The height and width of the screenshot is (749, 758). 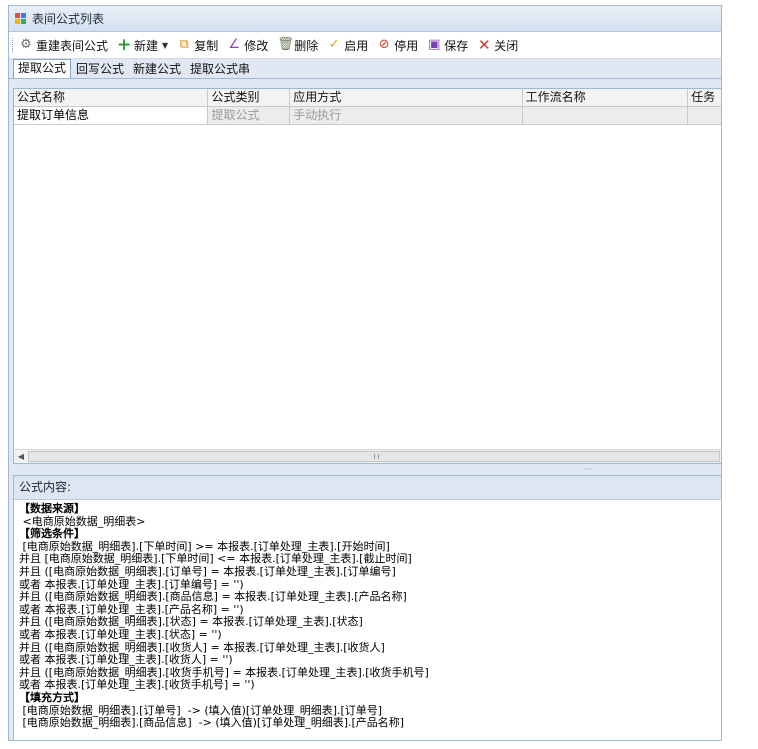 I want to click on edit-label: 修改, so click(x=256, y=45).